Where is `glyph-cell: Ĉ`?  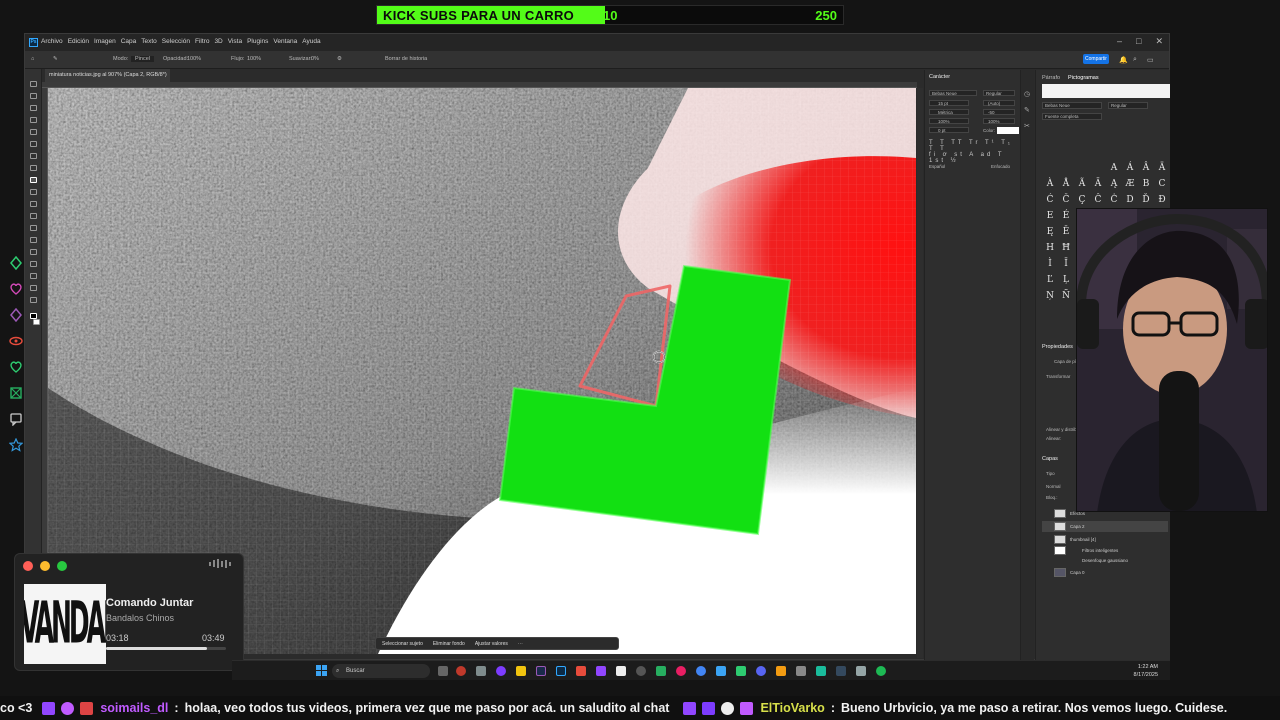 glyph-cell: Ĉ is located at coordinates (1098, 200).